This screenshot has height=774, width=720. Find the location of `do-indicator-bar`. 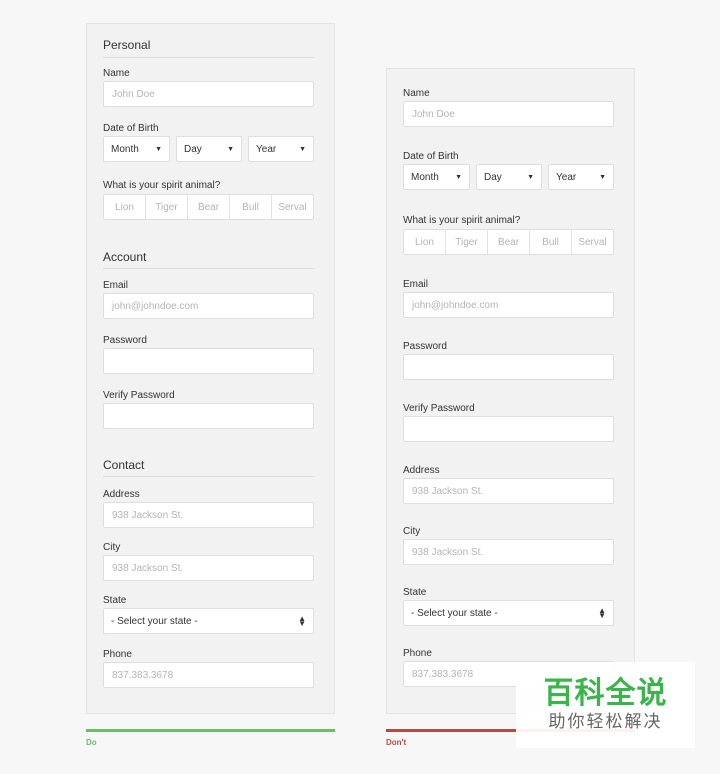

do-indicator-bar is located at coordinates (210, 730).